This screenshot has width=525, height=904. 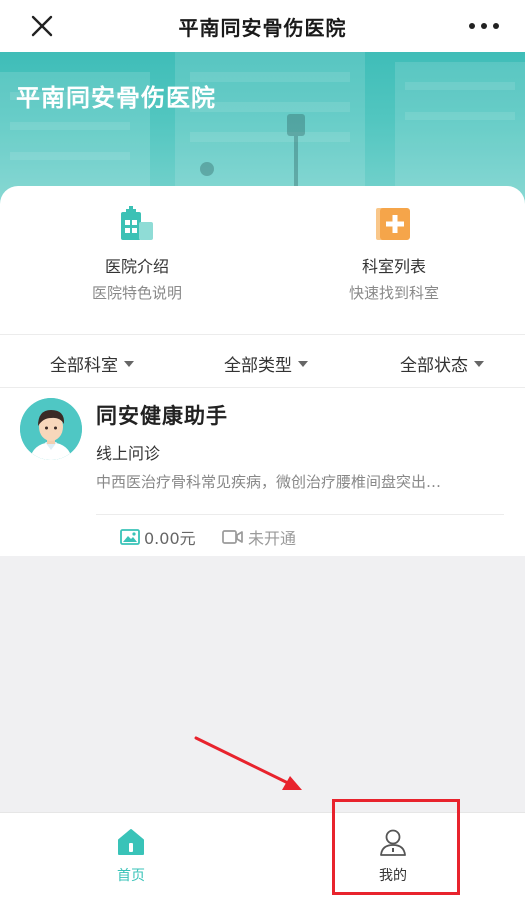 I want to click on page-title: 平南同安骨伤医院, so click(x=262, y=27).